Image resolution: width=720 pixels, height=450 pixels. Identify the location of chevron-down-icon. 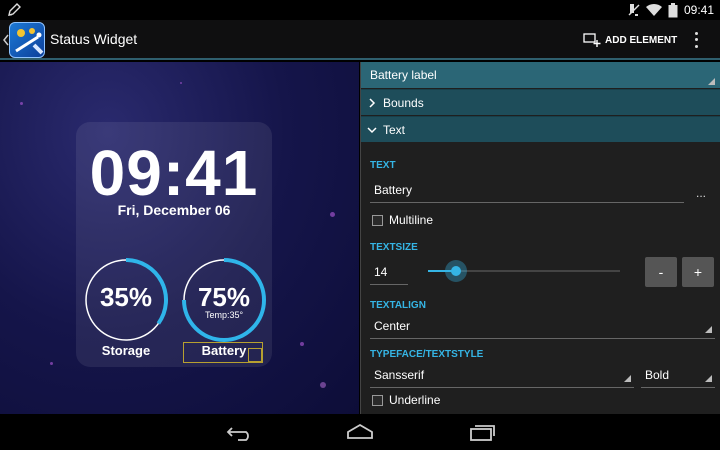
(372, 130).